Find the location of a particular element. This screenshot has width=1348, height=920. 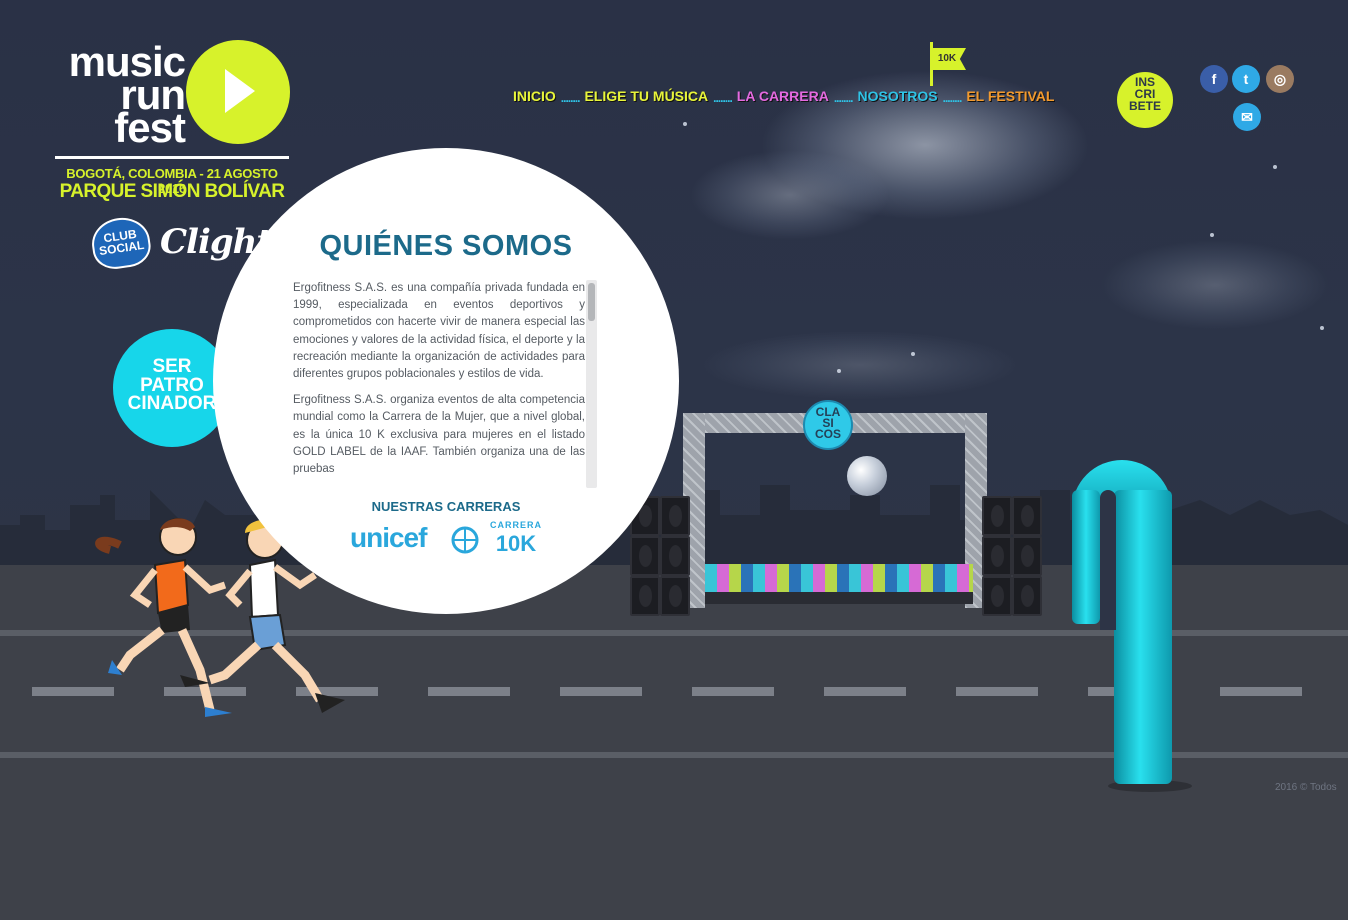

facebook-icon: f is located at coordinates (1214, 79).